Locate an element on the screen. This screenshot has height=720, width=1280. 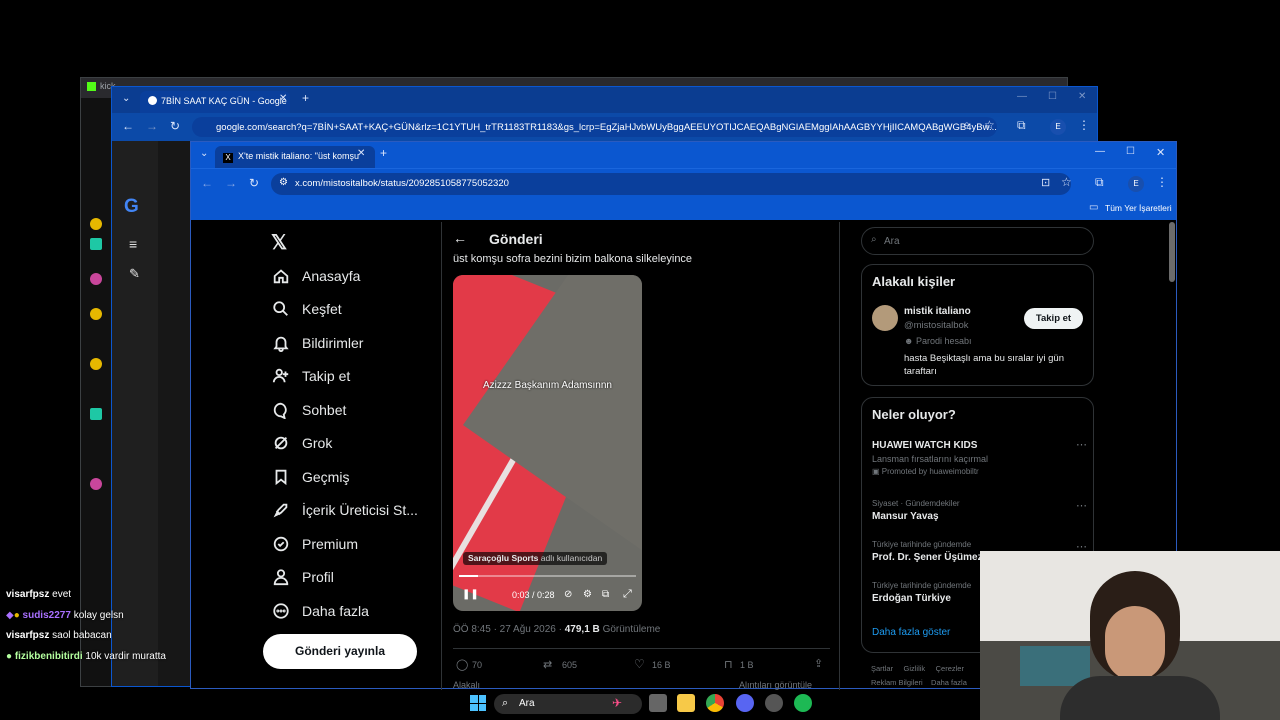
reply-icon: ◯ is located at coordinates (462, 664).